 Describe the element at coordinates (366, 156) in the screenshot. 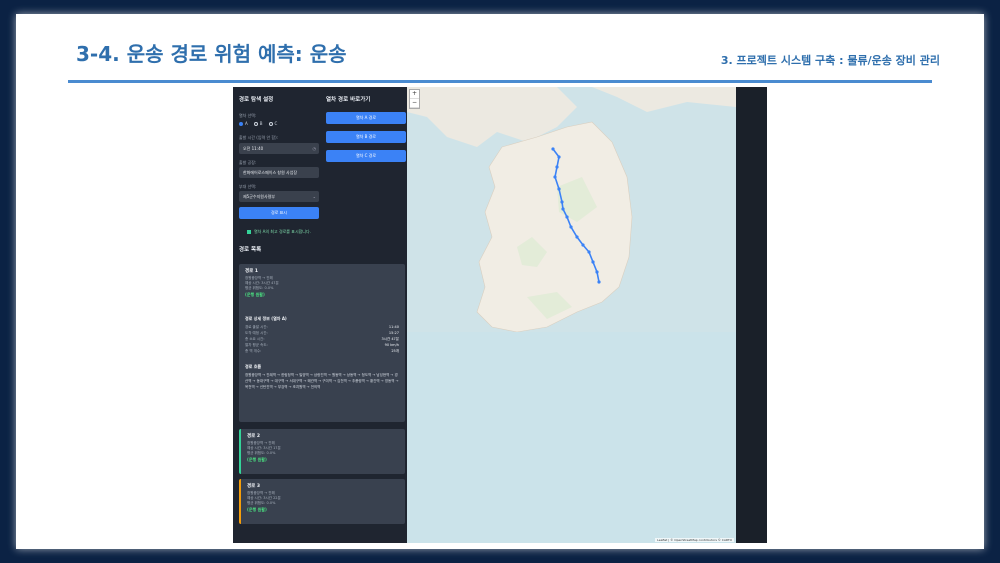

I see `train-c-route-button: 열차 C 경로` at that location.